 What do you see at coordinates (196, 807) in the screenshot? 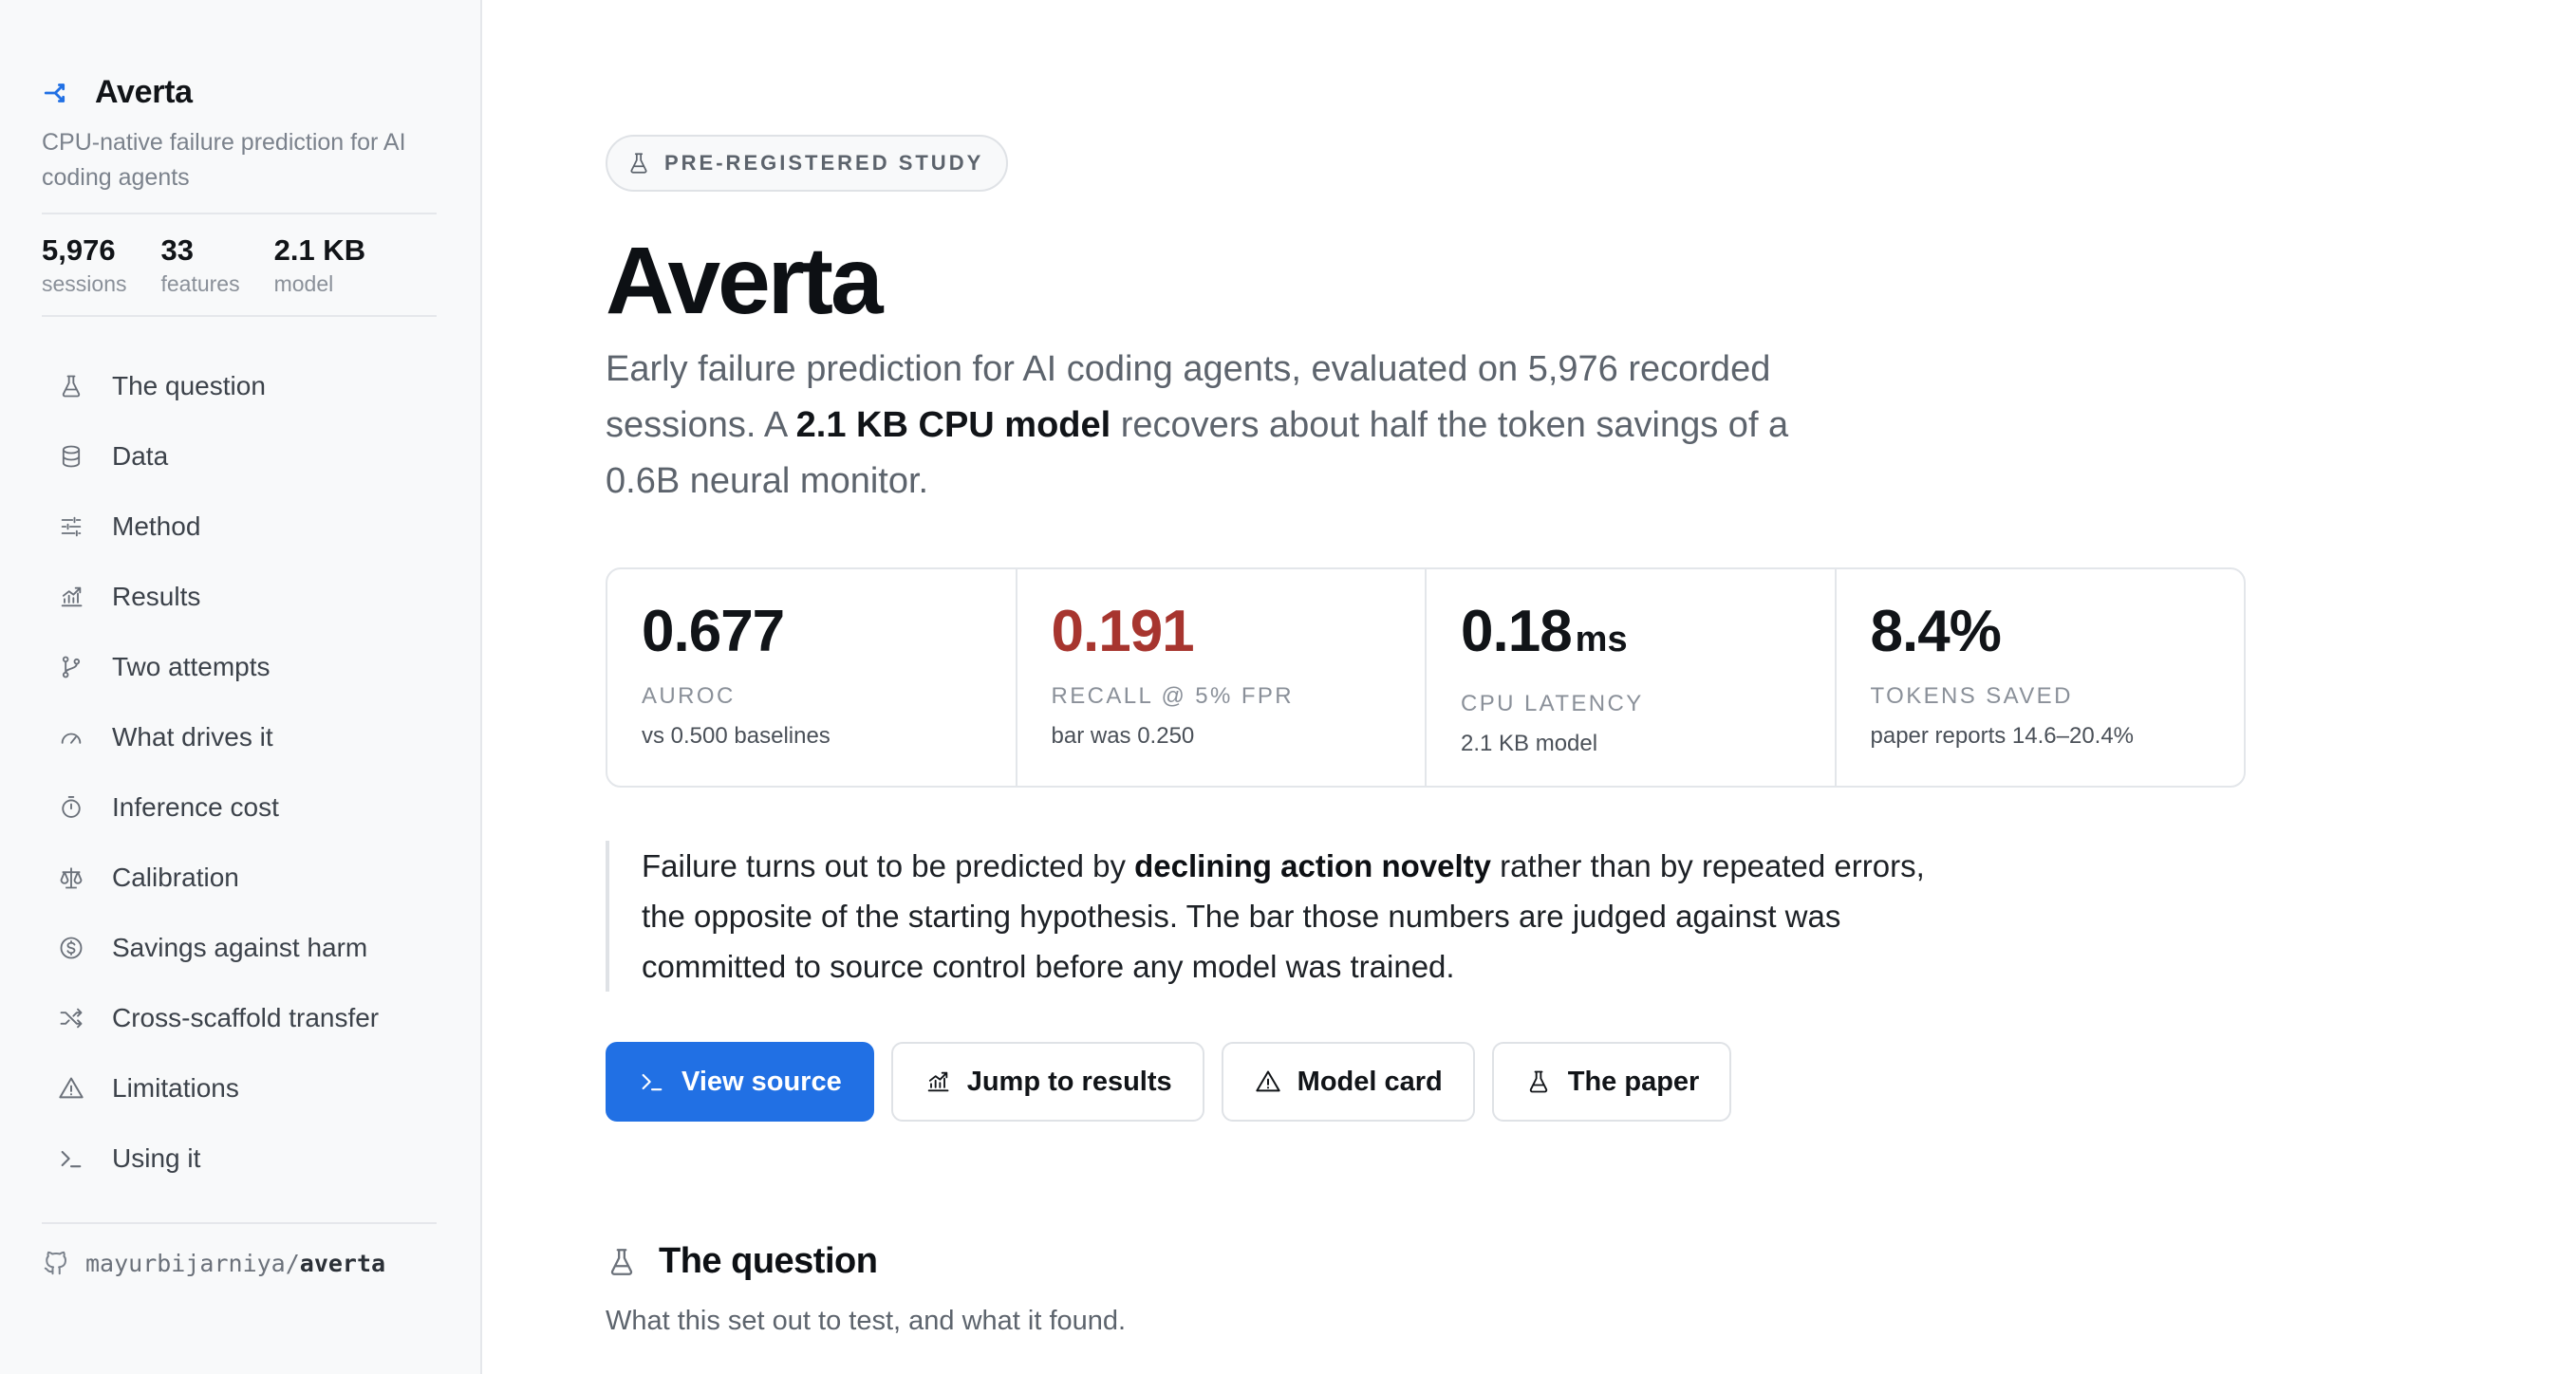
I see `sidebar-item-label: Inference cost` at bounding box center [196, 807].